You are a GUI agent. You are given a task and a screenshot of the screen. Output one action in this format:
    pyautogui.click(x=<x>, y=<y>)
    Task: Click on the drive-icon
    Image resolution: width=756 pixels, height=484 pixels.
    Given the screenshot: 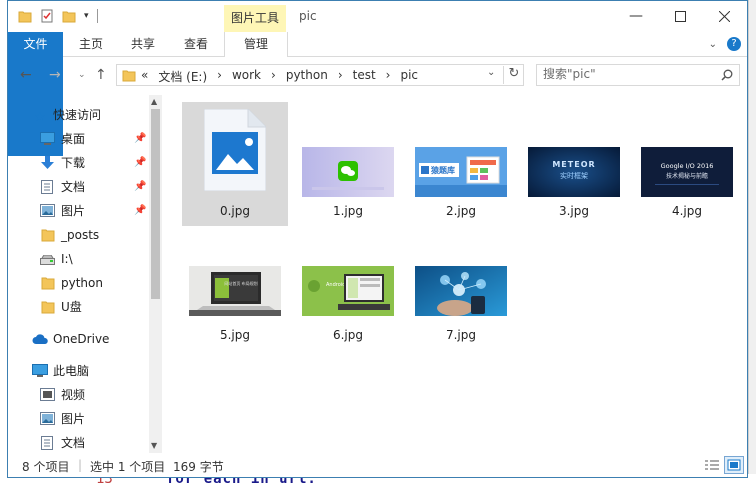 What is the action you would take?
    pyautogui.click(x=47, y=260)
    